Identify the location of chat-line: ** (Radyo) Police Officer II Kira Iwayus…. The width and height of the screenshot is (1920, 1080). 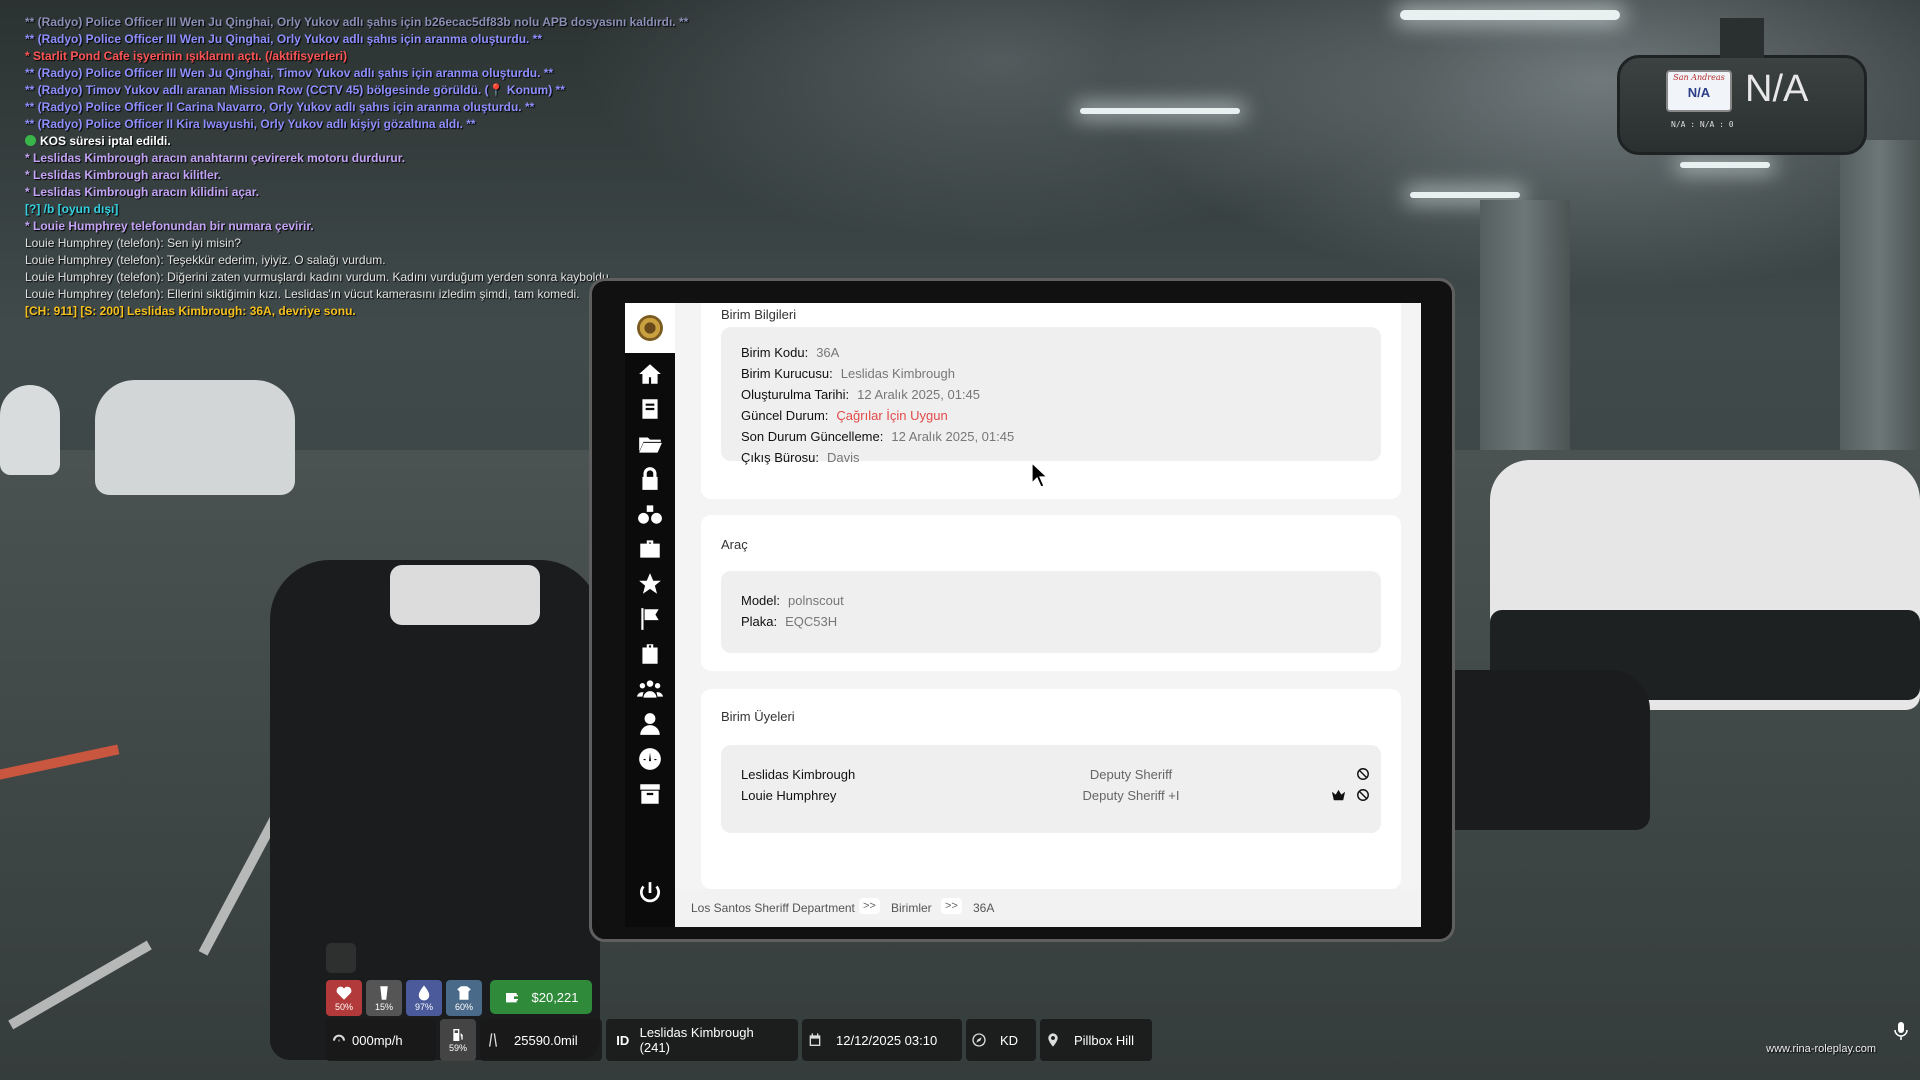
(250, 124).